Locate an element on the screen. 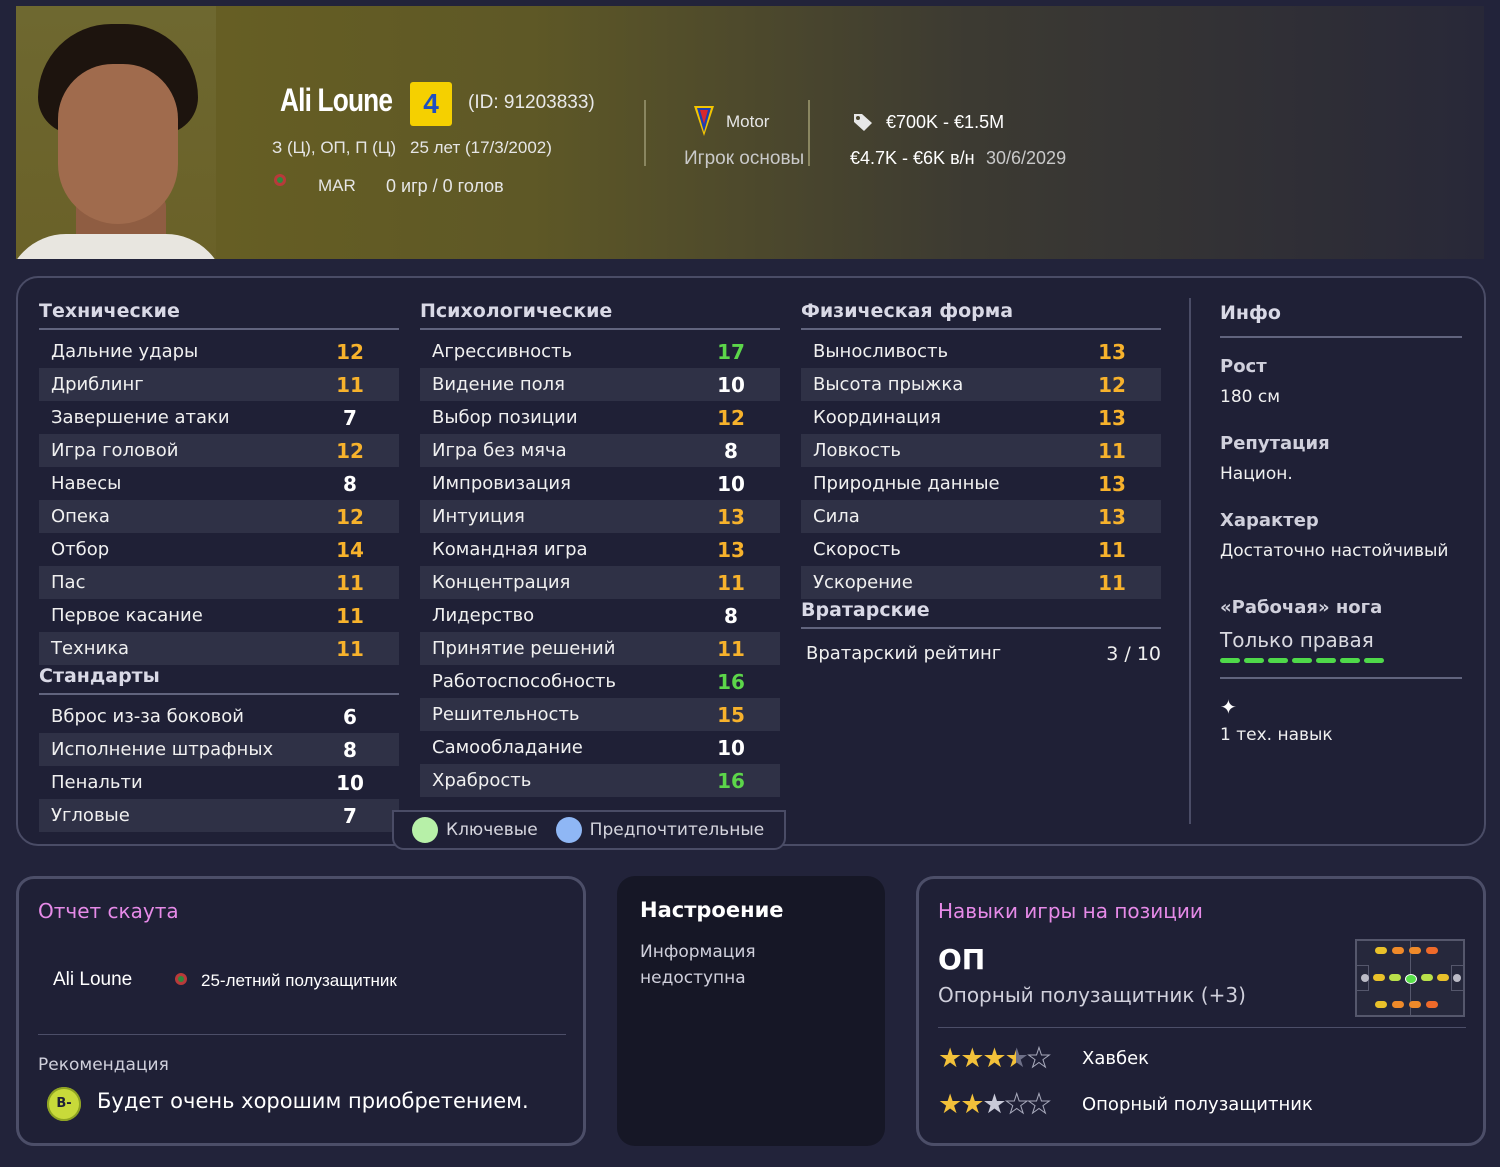  position-code: ОП is located at coordinates (962, 959).